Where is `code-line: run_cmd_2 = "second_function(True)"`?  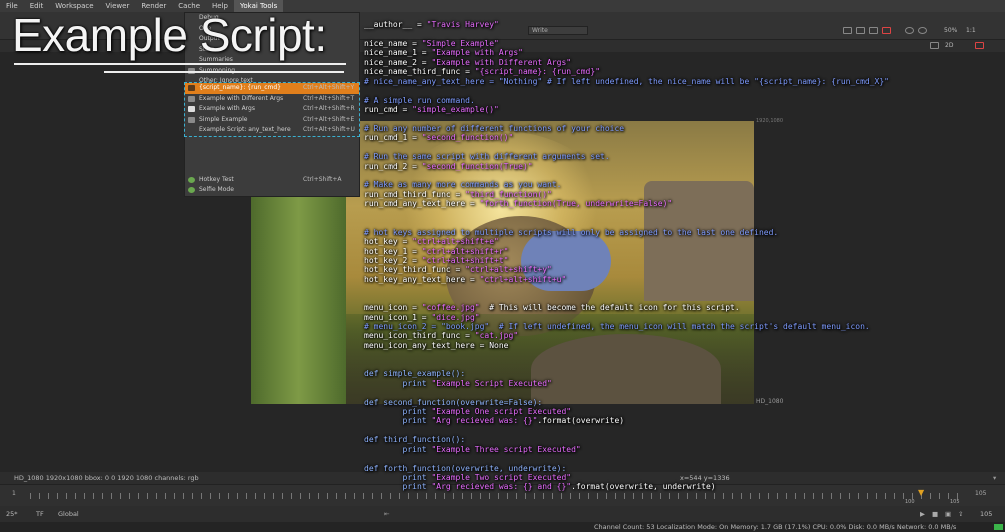
code-line: run_cmd_2 = "second_function(True)" is located at coordinates (448, 166).